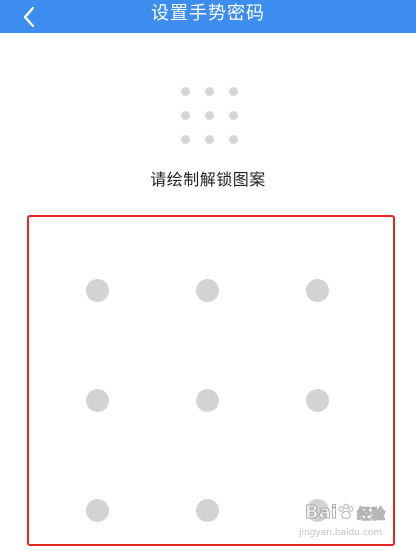 The image size is (416, 550). I want to click on watermark-suffix: 经验, so click(371, 515).